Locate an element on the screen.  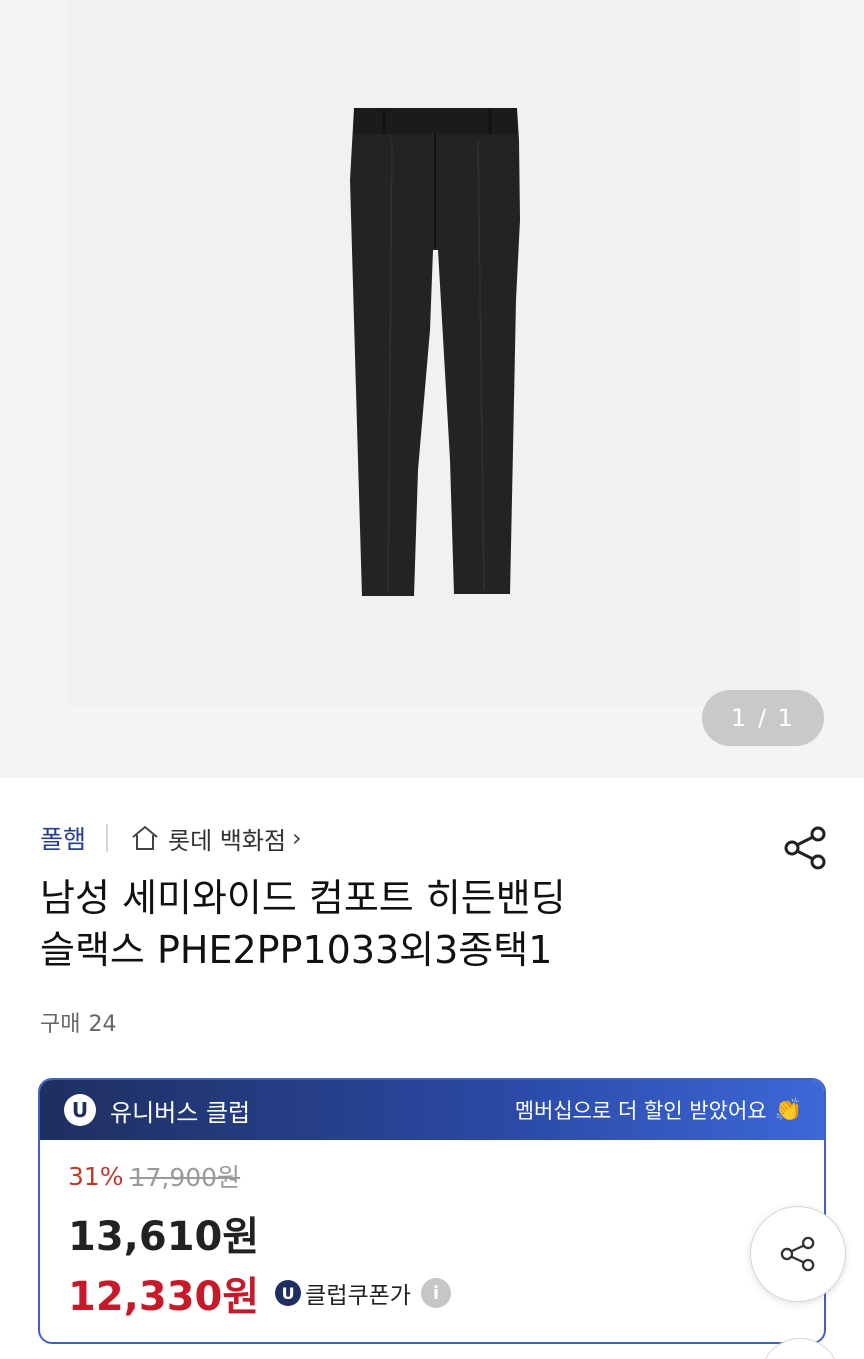
coupon-label: 클럽쿠폰가 is located at coordinates (358, 1296).